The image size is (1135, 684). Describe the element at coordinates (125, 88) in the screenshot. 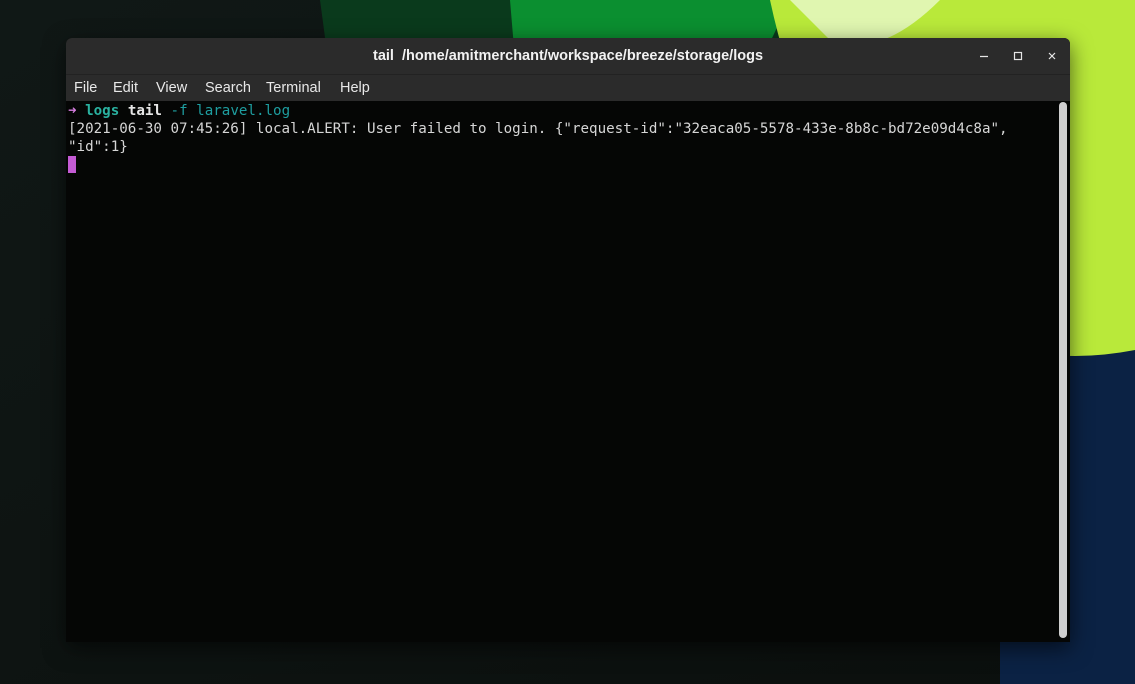

I see `menu-edit: Edit` at that location.